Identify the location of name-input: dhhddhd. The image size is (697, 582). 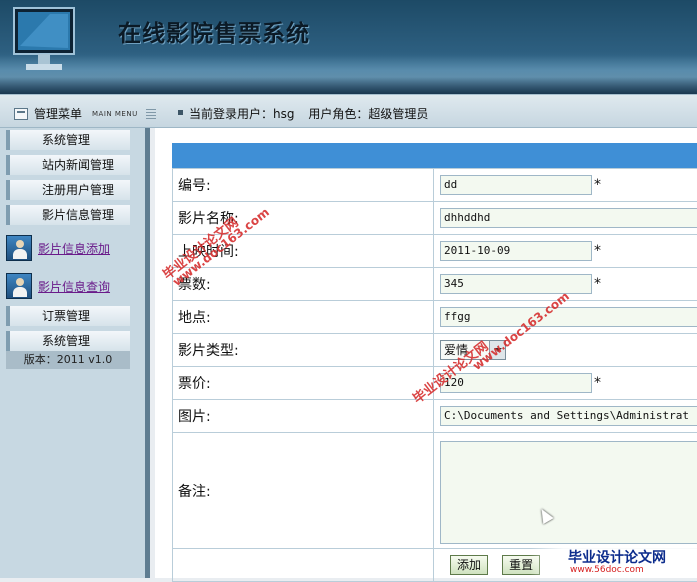
(568, 218).